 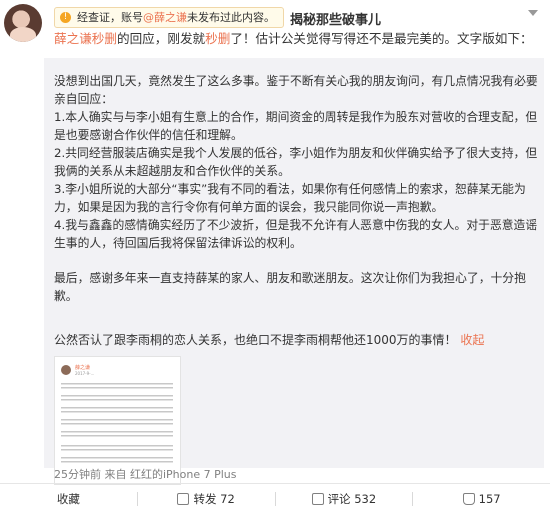 I want to click on comment-button: 评论 532, so click(x=344, y=499).